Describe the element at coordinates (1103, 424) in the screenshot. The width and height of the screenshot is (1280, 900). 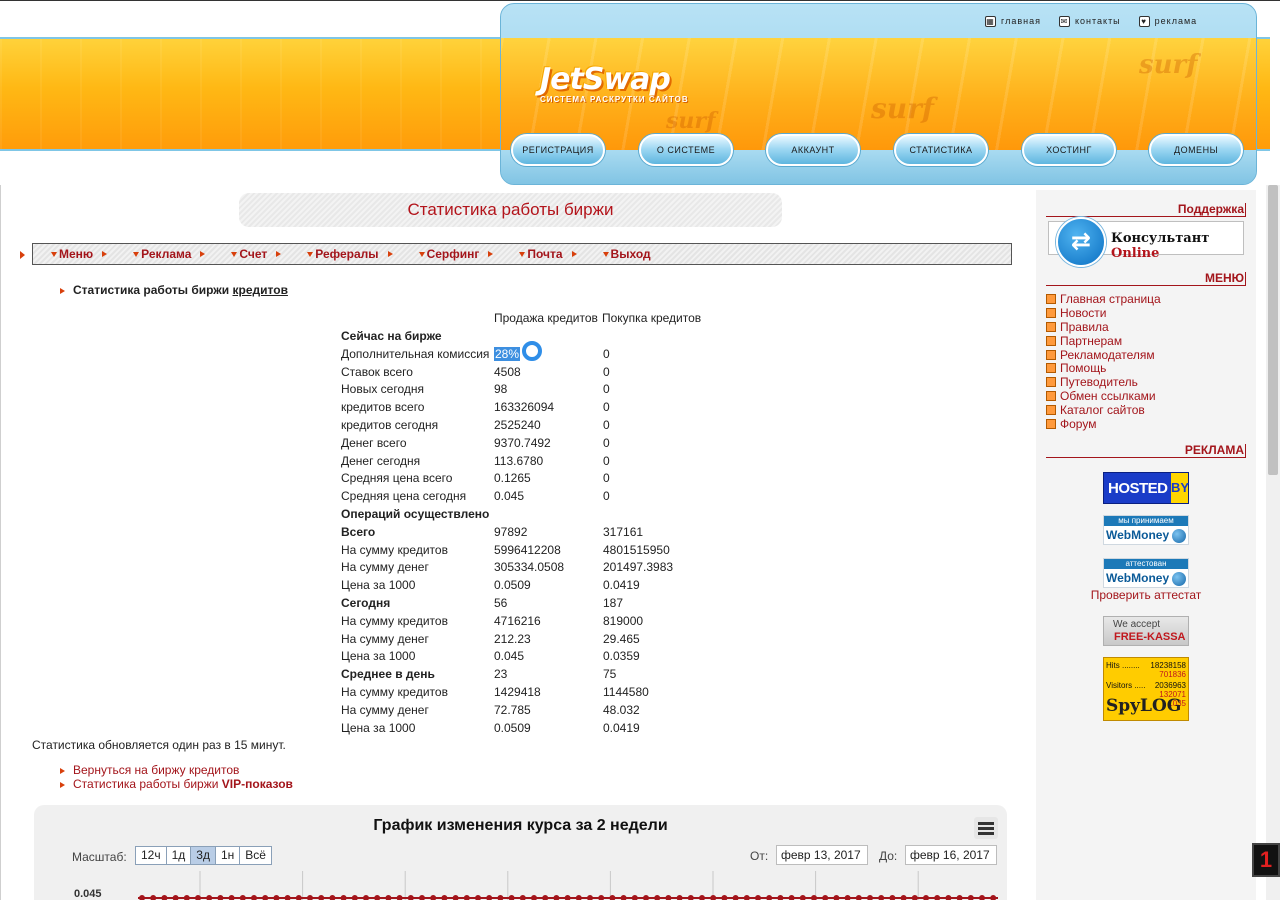
I see `sidebar-item-forum: Форум` at that location.